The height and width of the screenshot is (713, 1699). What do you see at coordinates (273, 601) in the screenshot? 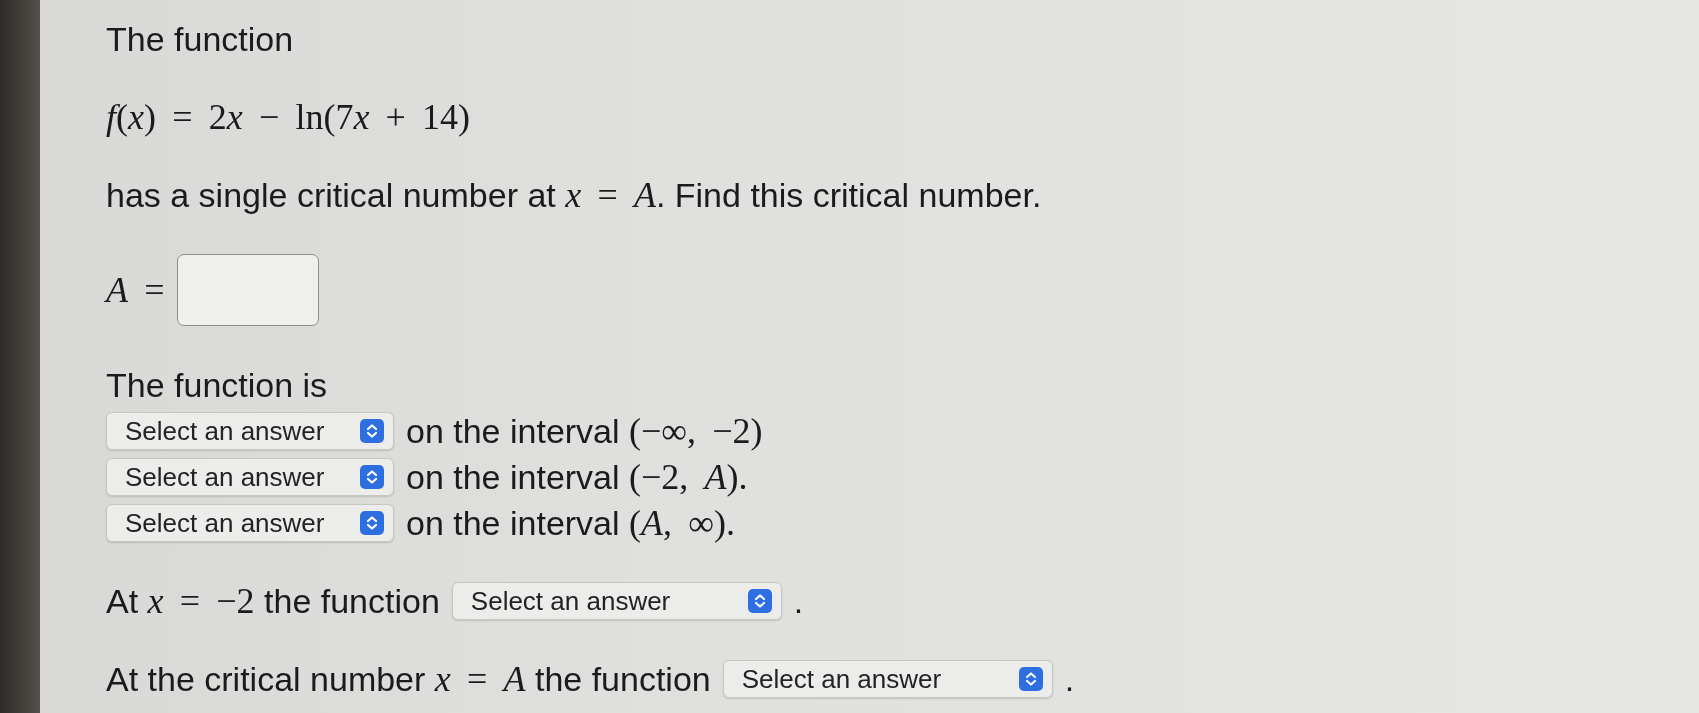
I see `question-text: At x = −2 the function` at bounding box center [273, 601].